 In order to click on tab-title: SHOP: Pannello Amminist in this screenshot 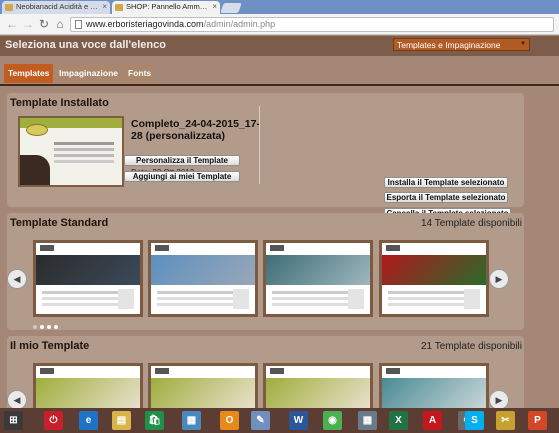, I will do `click(167, 6)`.